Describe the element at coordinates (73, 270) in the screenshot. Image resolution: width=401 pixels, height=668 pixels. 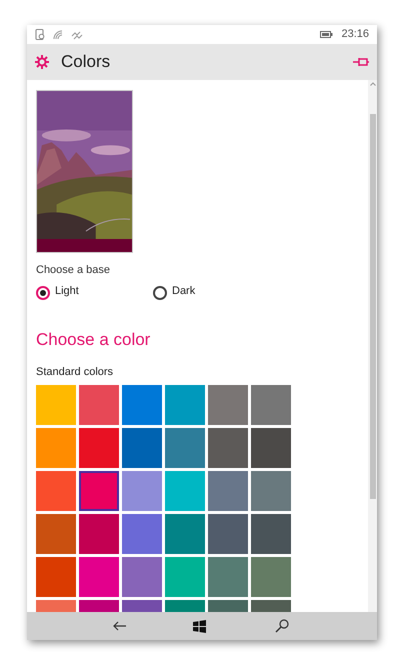
I see `section-label: Choose a base` at that location.